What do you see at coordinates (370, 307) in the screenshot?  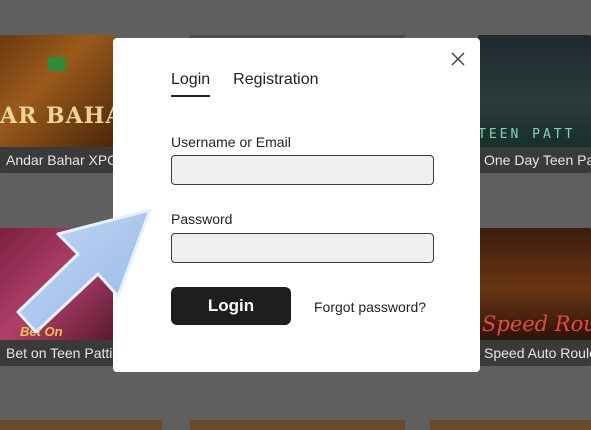 I see `forgot-password-link: Forgot password?` at bounding box center [370, 307].